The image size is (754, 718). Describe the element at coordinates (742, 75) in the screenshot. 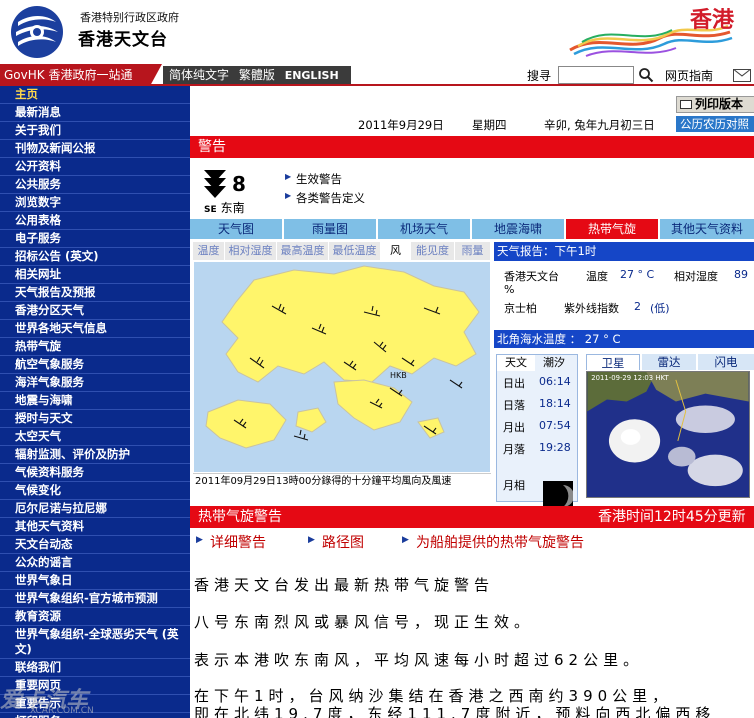

I see `mail-icon` at that location.